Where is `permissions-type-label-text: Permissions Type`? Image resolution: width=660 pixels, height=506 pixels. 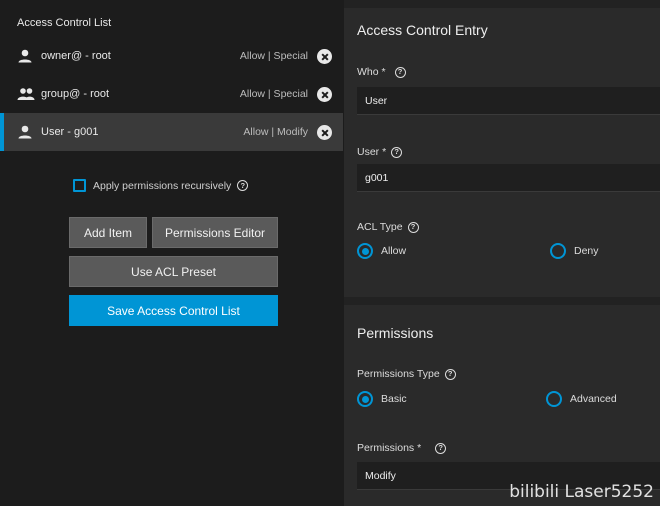 permissions-type-label-text: Permissions Type is located at coordinates (398, 374).